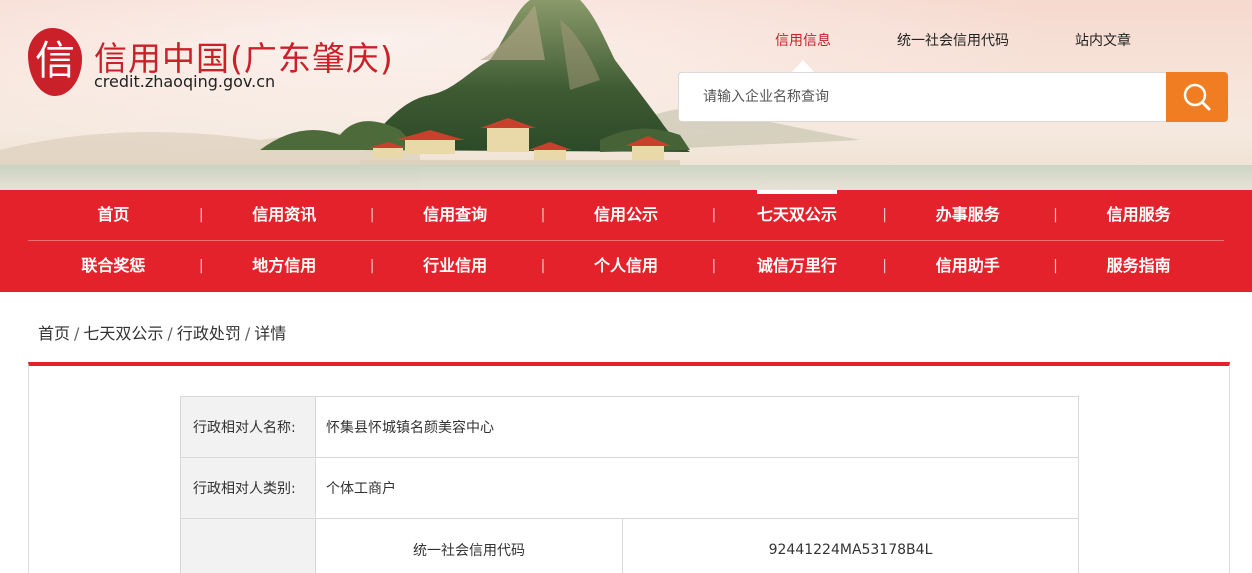 This screenshot has width=1252, height=573. Describe the element at coordinates (1103, 41) in the screenshot. I see `topnav-site-articles: 站内文章` at that location.